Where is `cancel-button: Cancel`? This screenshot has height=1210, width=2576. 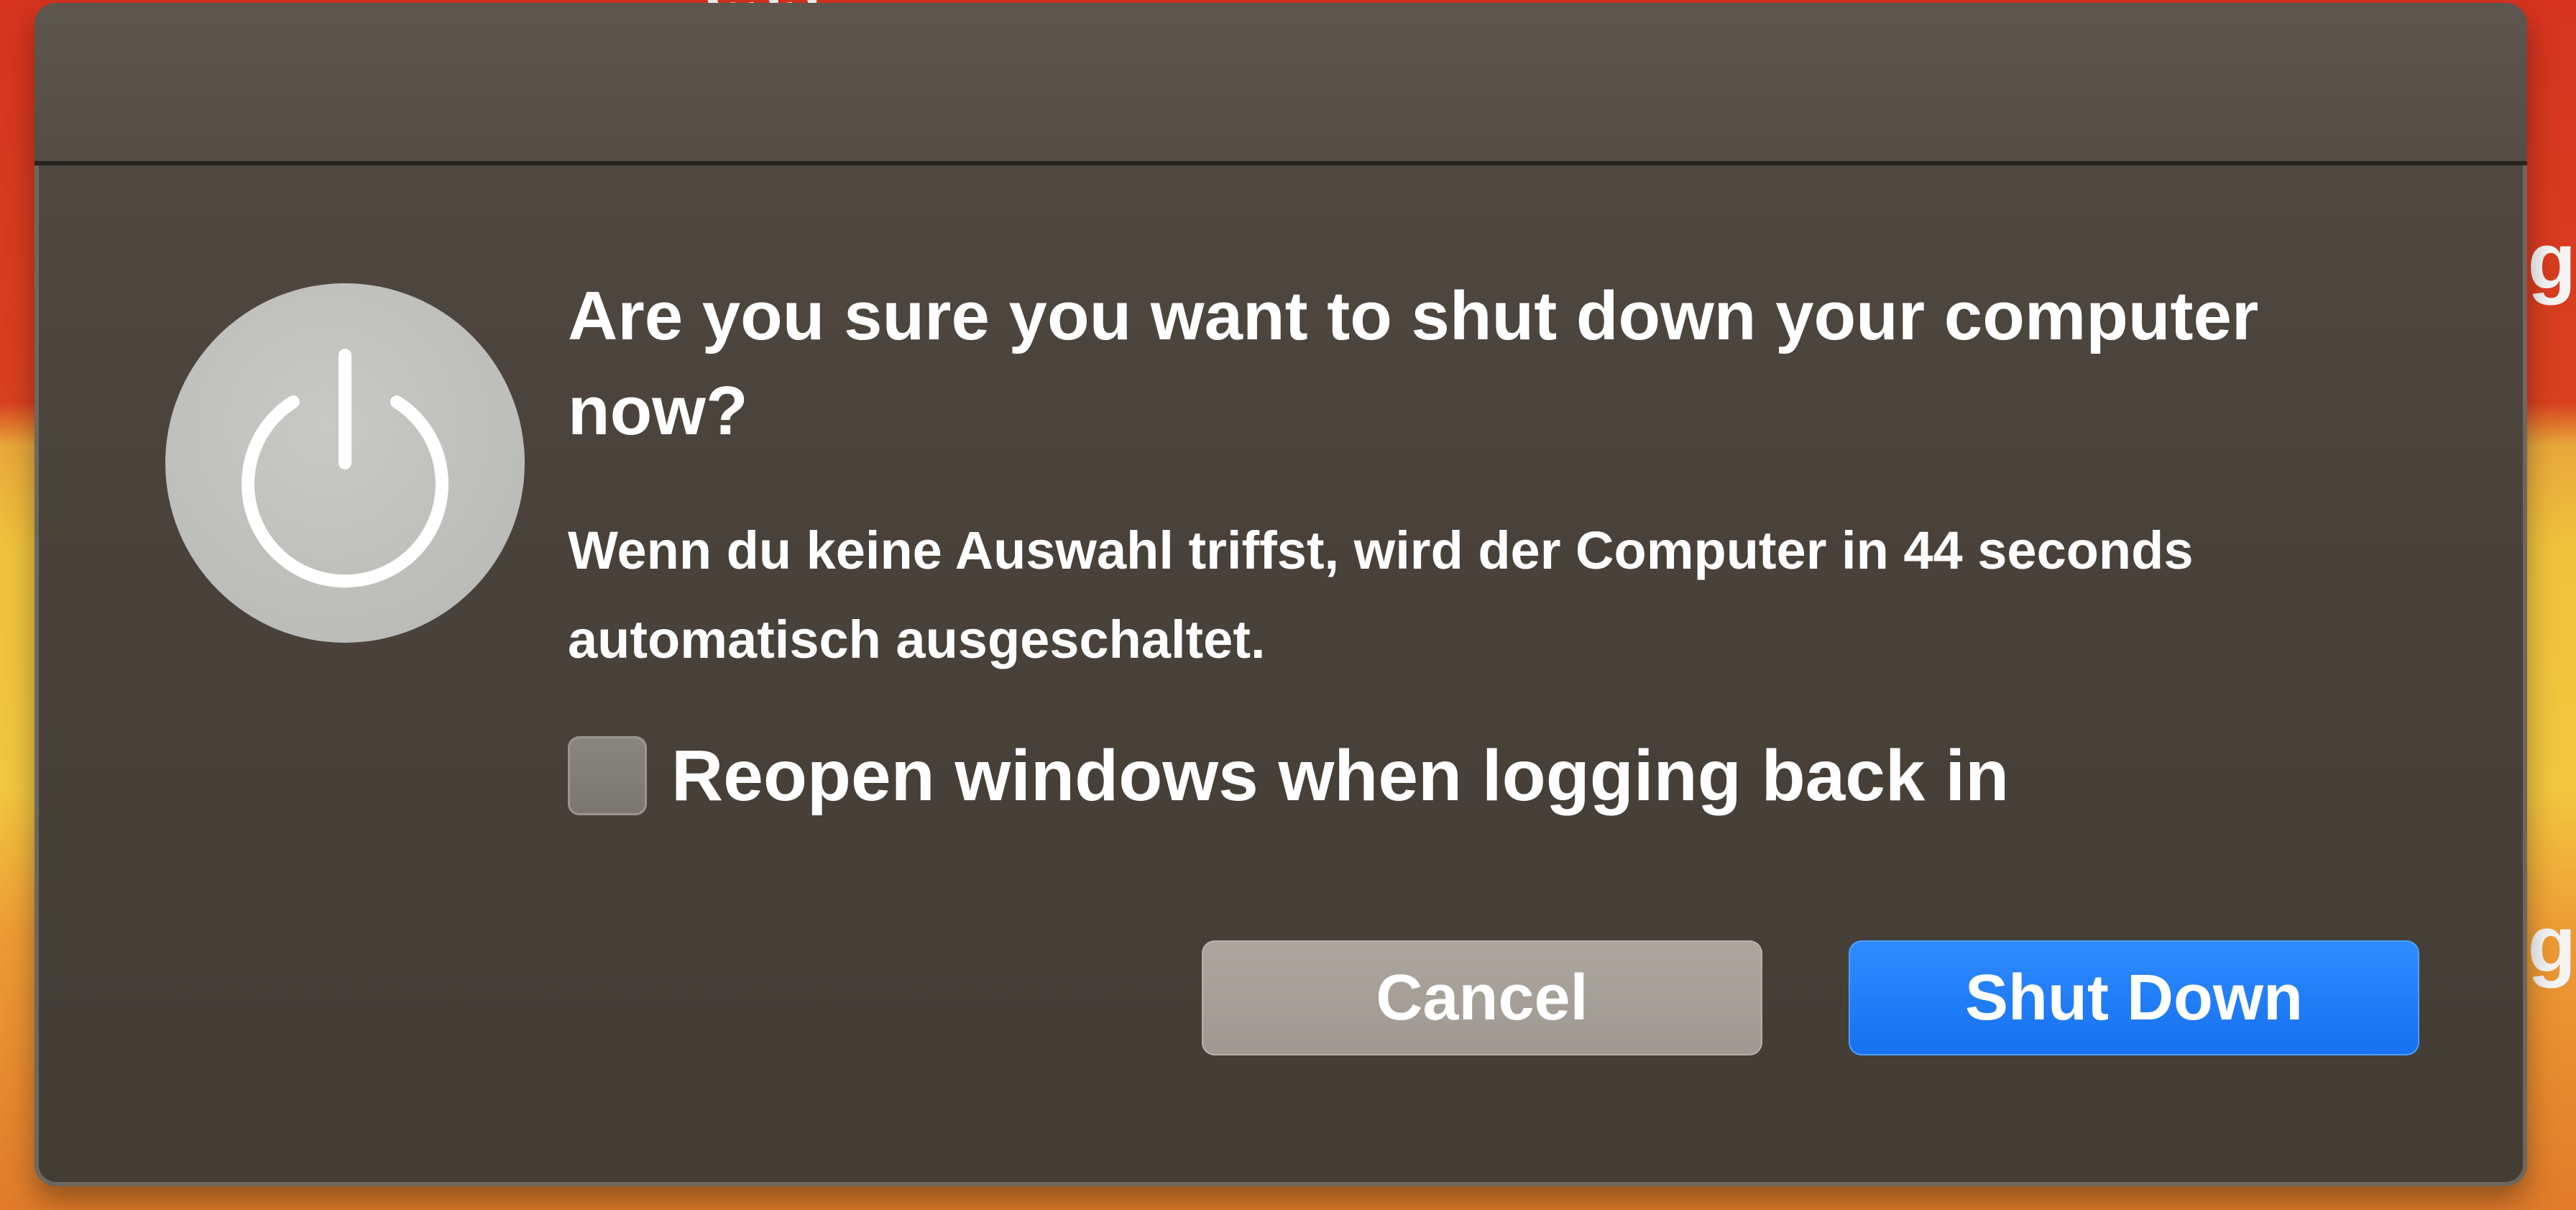 cancel-button: Cancel is located at coordinates (1482, 997).